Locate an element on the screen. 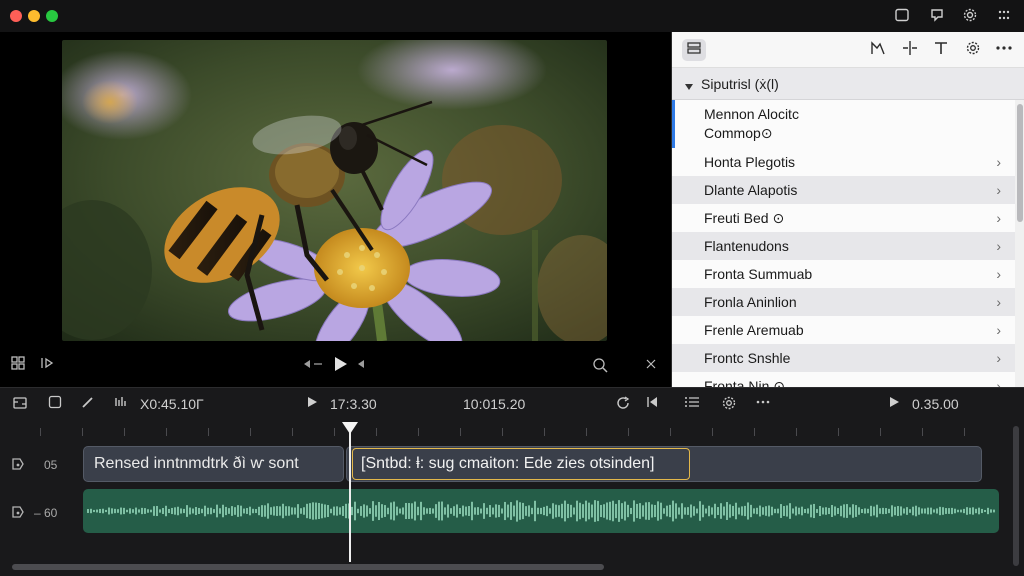 This screenshot has width=1024, height=576. list-item: Fronla Aninlion › is located at coordinates (843, 302).